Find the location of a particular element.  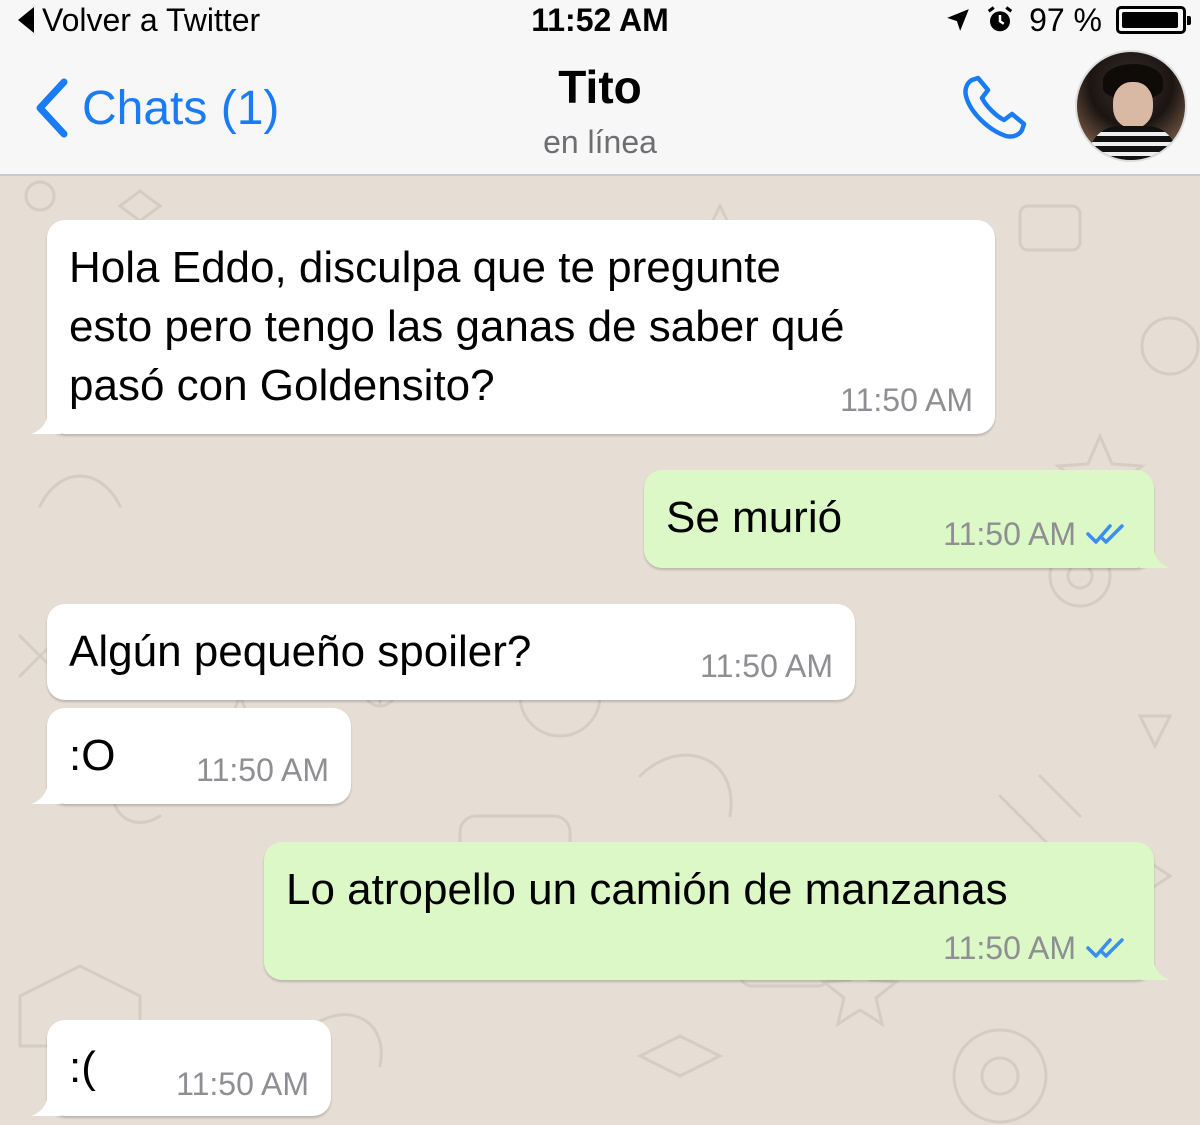

message-text: Lo atropello un camión de manzanas is located at coordinates (647, 889).